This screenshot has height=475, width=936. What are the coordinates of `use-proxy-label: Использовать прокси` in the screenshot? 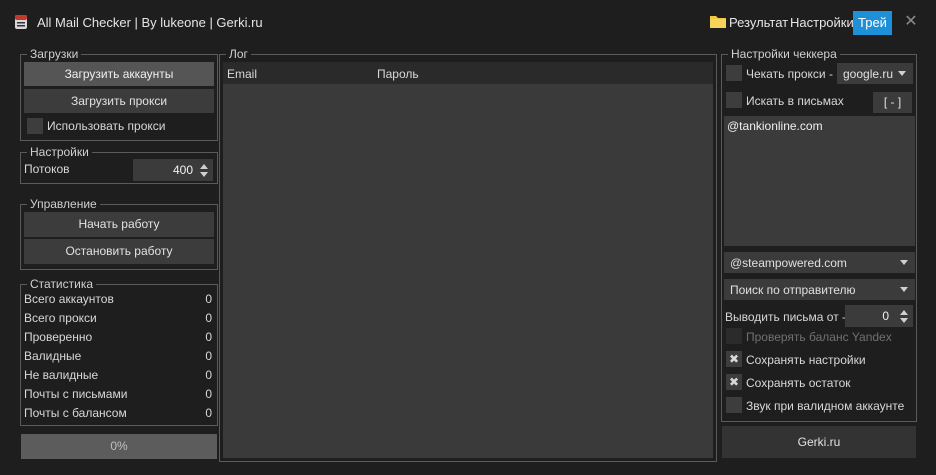 It's located at (106, 126).